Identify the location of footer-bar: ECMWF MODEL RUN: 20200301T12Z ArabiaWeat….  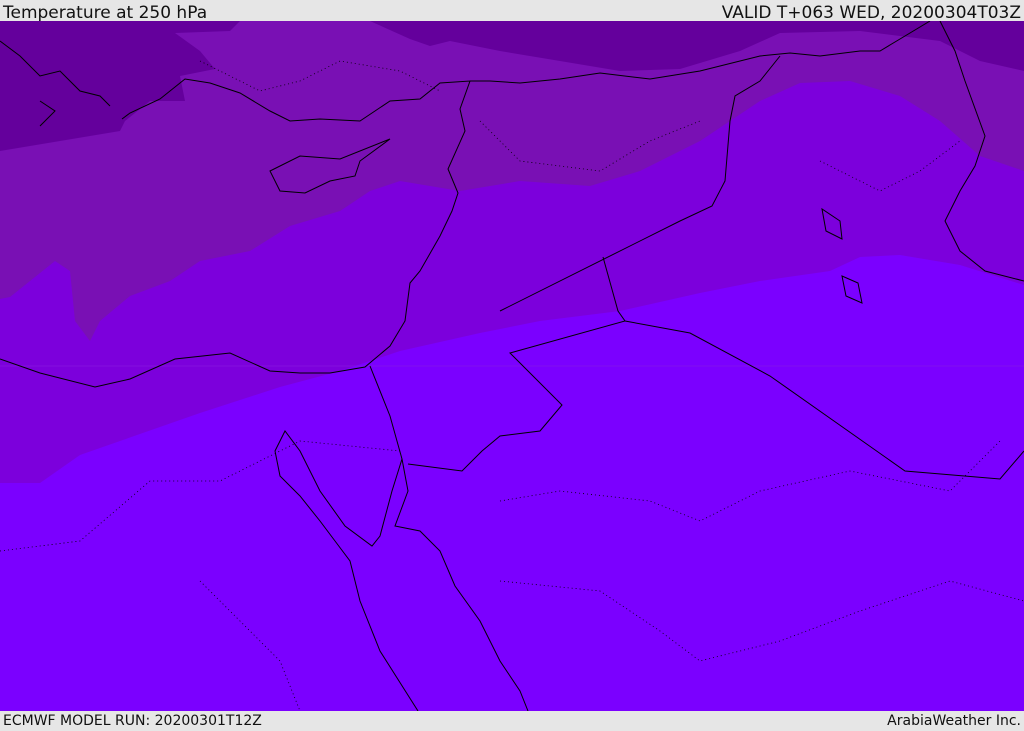
(512, 720).